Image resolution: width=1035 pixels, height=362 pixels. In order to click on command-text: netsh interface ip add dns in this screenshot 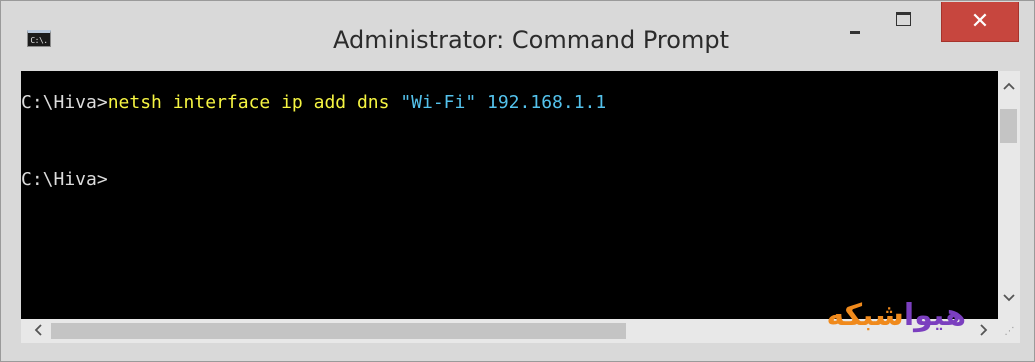, I will do `click(254, 102)`.